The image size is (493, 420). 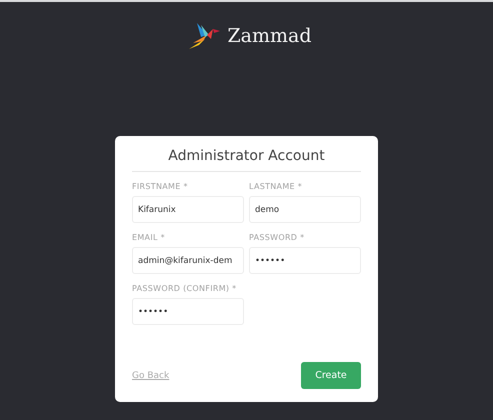 I want to click on card-title: Administrator Account, so click(x=246, y=160).